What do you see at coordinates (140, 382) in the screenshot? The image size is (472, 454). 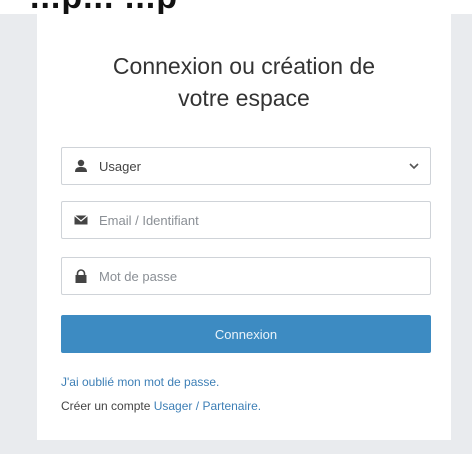 I see `forgot-password-link: J'ai oublié mon mot de passe.` at bounding box center [140, 382].